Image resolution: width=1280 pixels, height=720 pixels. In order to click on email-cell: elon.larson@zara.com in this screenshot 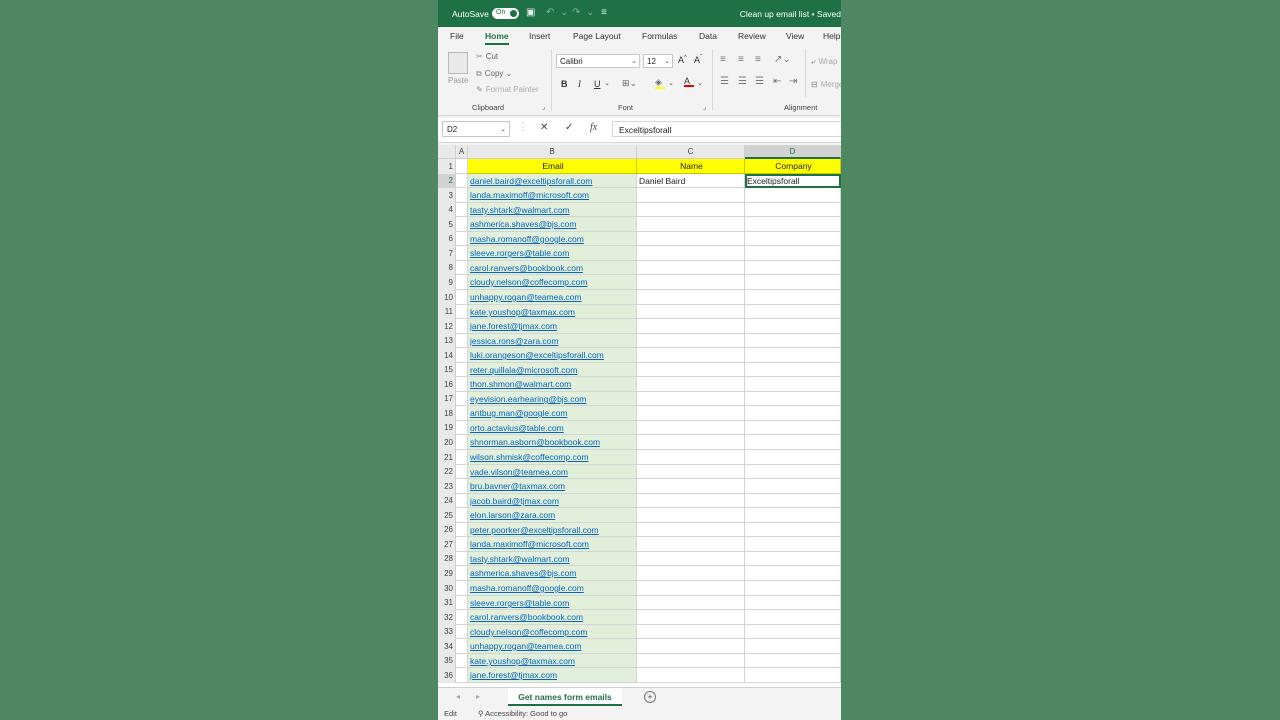, I will do `click(552, 515)`.